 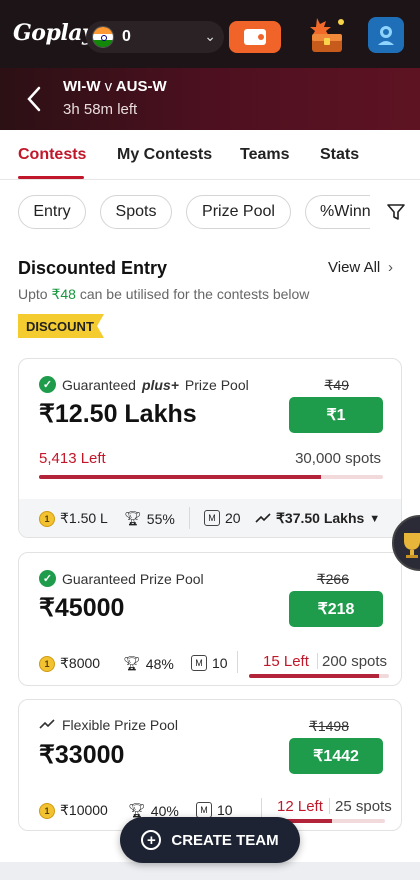 I want to click on team-2-name: AUS-W, so click(x=141, y=86).